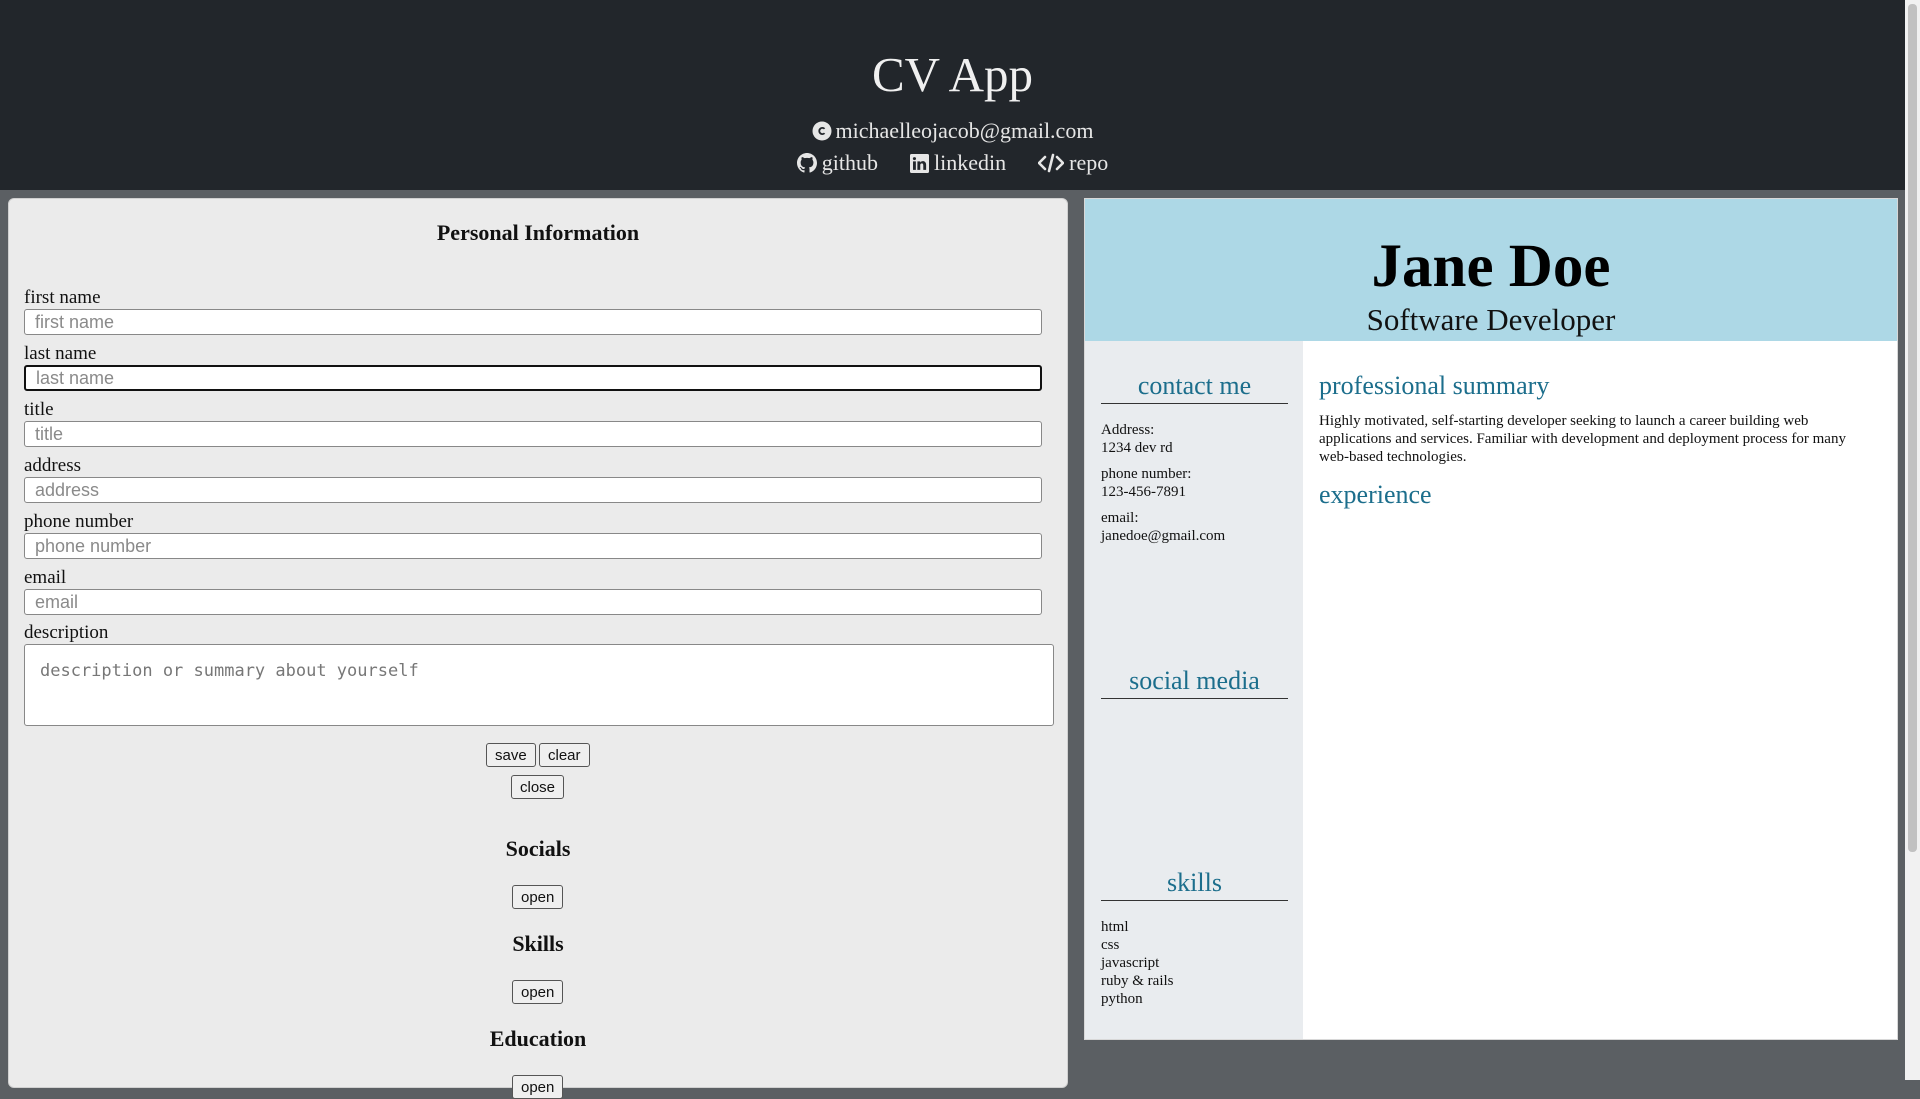  I want to click on education-heading: Education, so click(538, 1038).